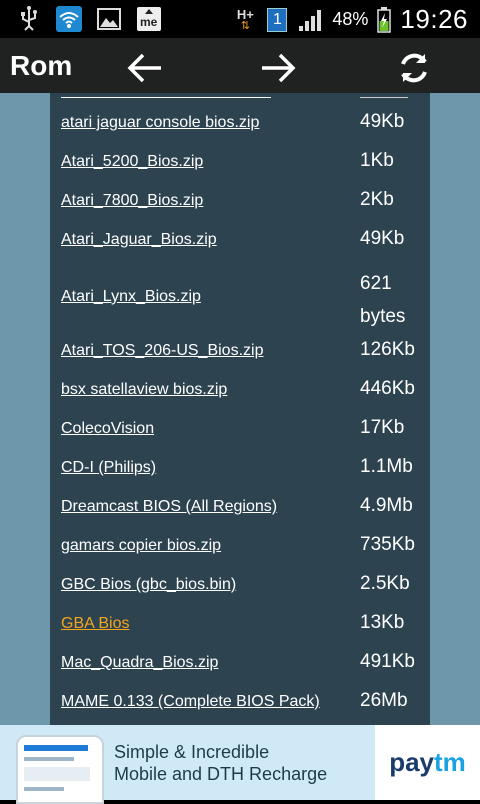  What do you see at coordinates (221, 774) in the screenshot?
I see `ad-line-2: Mobile and DTH Recharge` at bounding box center [221, 774].